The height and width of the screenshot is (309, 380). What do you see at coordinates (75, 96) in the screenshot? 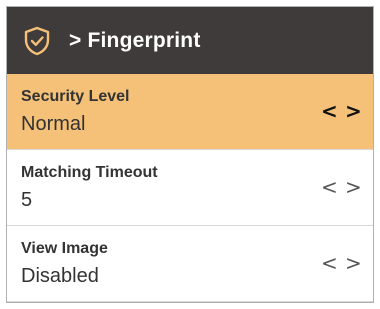
I see `setting-label: Security Level` at bounding box center [75, 96].